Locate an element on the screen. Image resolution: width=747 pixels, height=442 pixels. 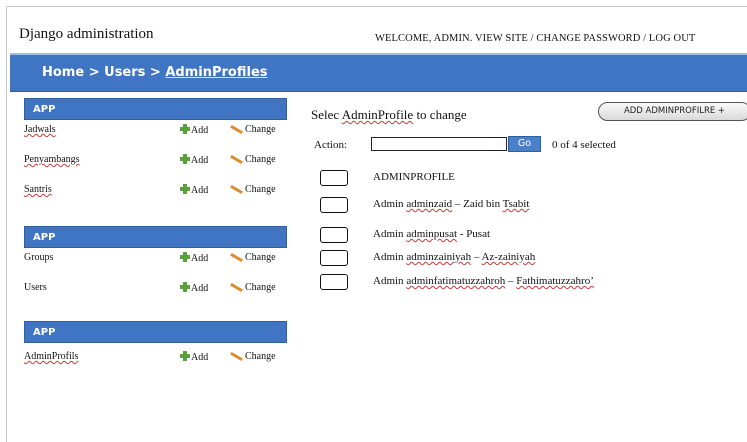
app-module-3: APP is located at coordinates (155, 332).